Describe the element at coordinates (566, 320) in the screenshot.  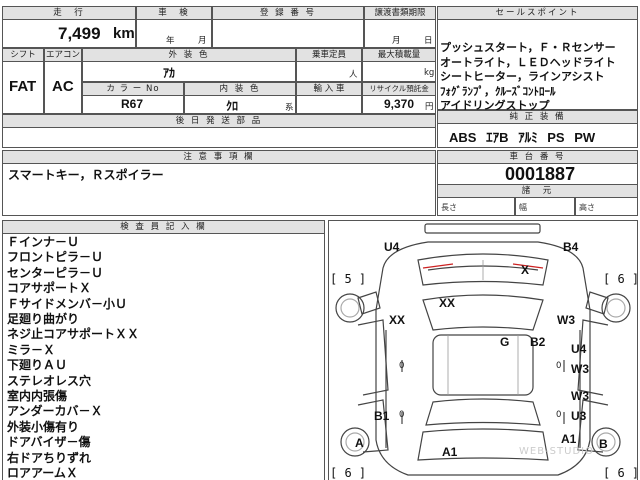
I see `damage-code-w3-right-top: W3` at that location.